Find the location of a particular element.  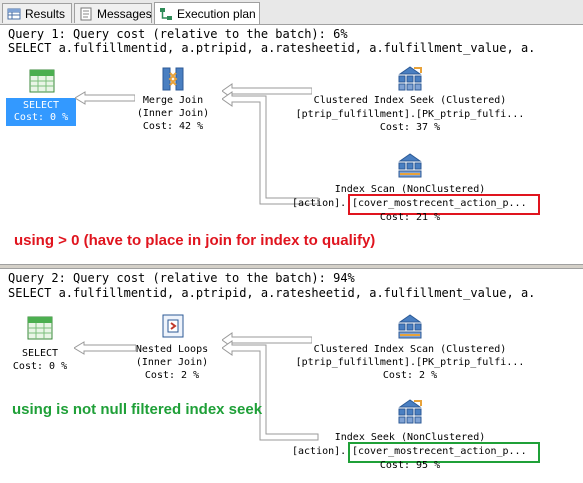

index-scan-object-prefix: [action]. is located at coordinates (319, 203).